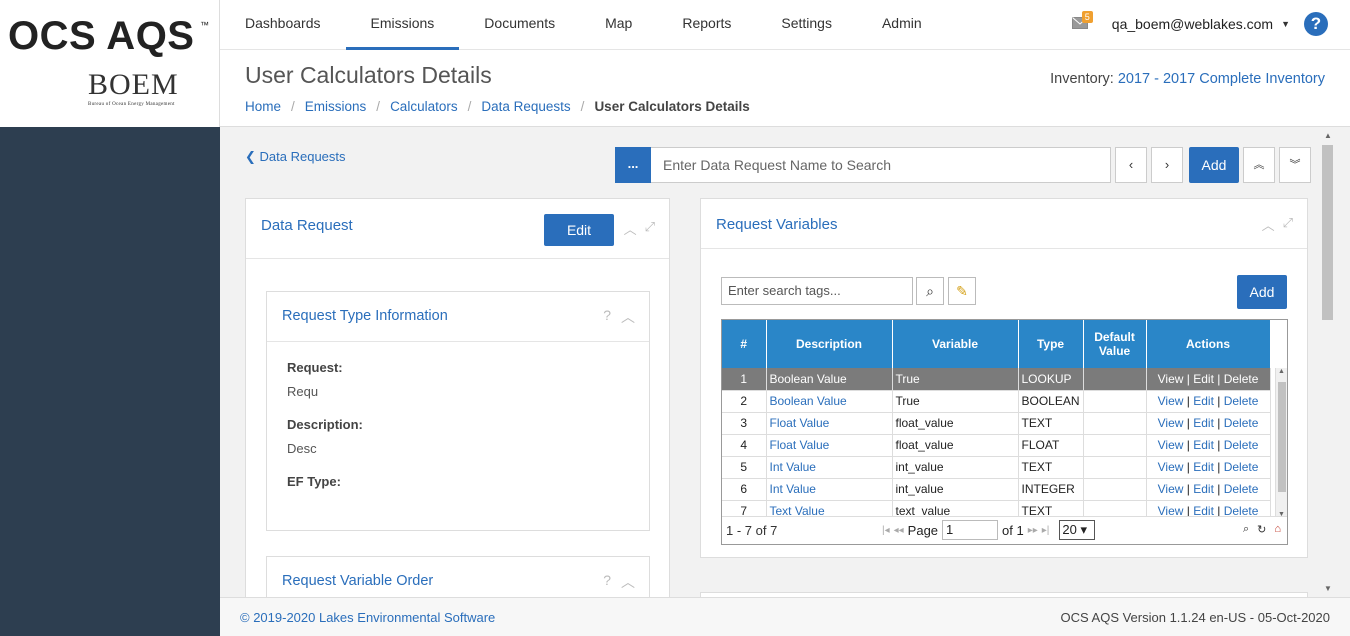  Describe the element at coordinates (1328, 362) in the screenshot. I see `page-scrollbar: ▲ ▼` at that location.